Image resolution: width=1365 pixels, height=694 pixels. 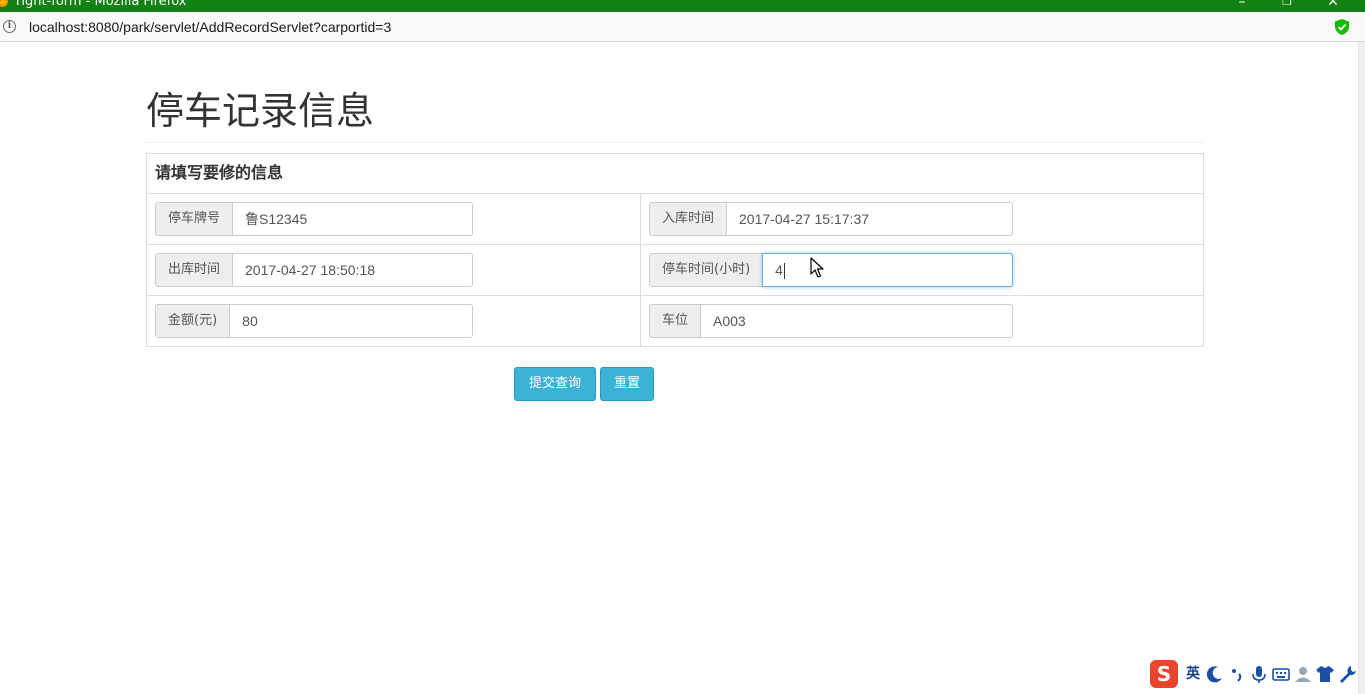 What do you see at coordinates (1215, 674) in the screenshot?
I see `moon-icon` at bounding box center [1215, 674].